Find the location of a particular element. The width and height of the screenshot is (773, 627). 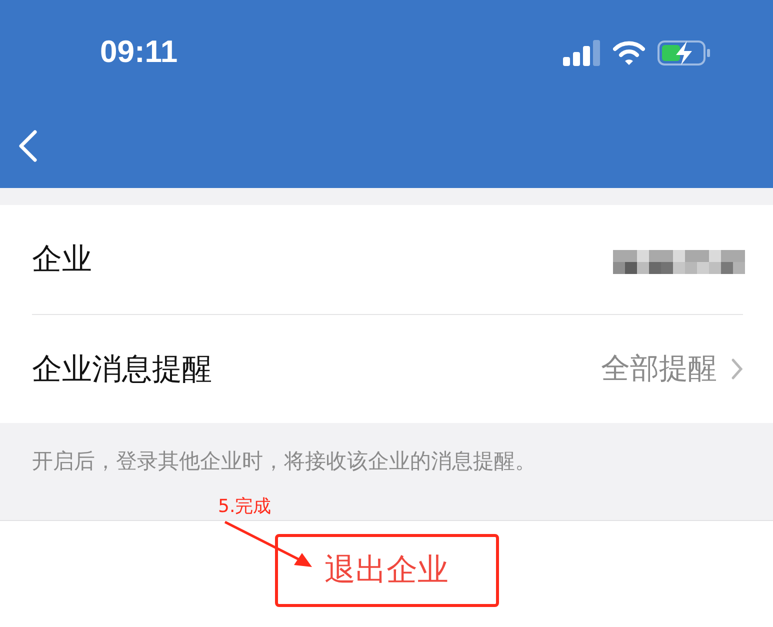

signal-icon is located at coordinates (582, 53).